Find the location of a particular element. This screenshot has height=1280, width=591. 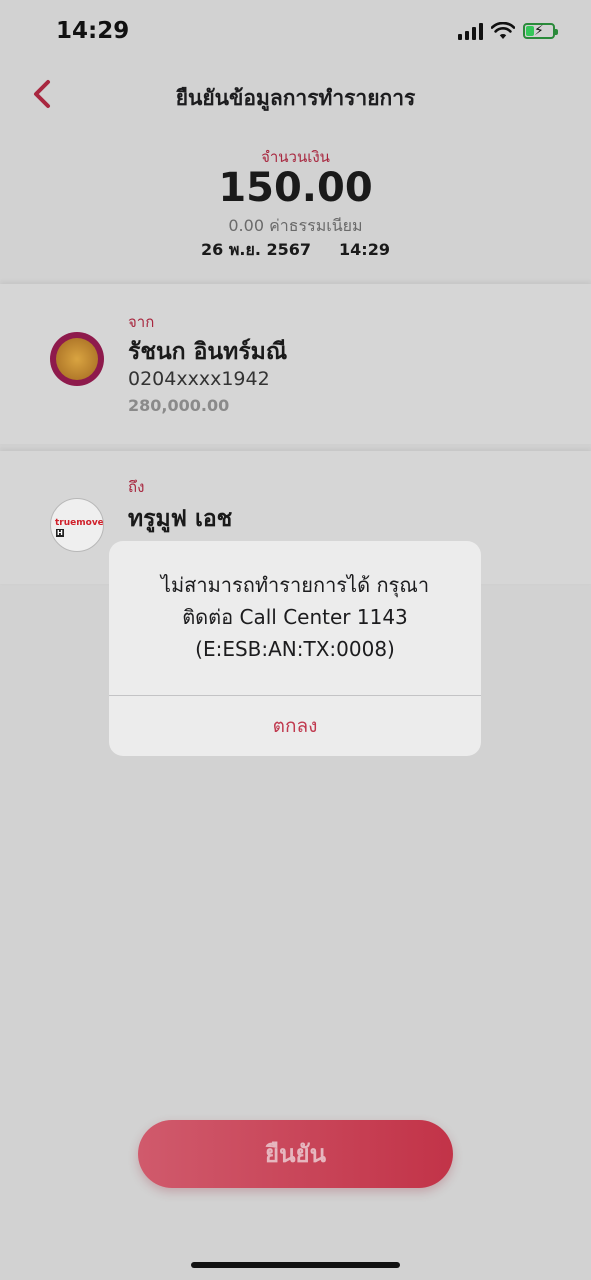

fee-text: 0.00 ค่าธรรมเนียม is located at coordinates (295, 225).